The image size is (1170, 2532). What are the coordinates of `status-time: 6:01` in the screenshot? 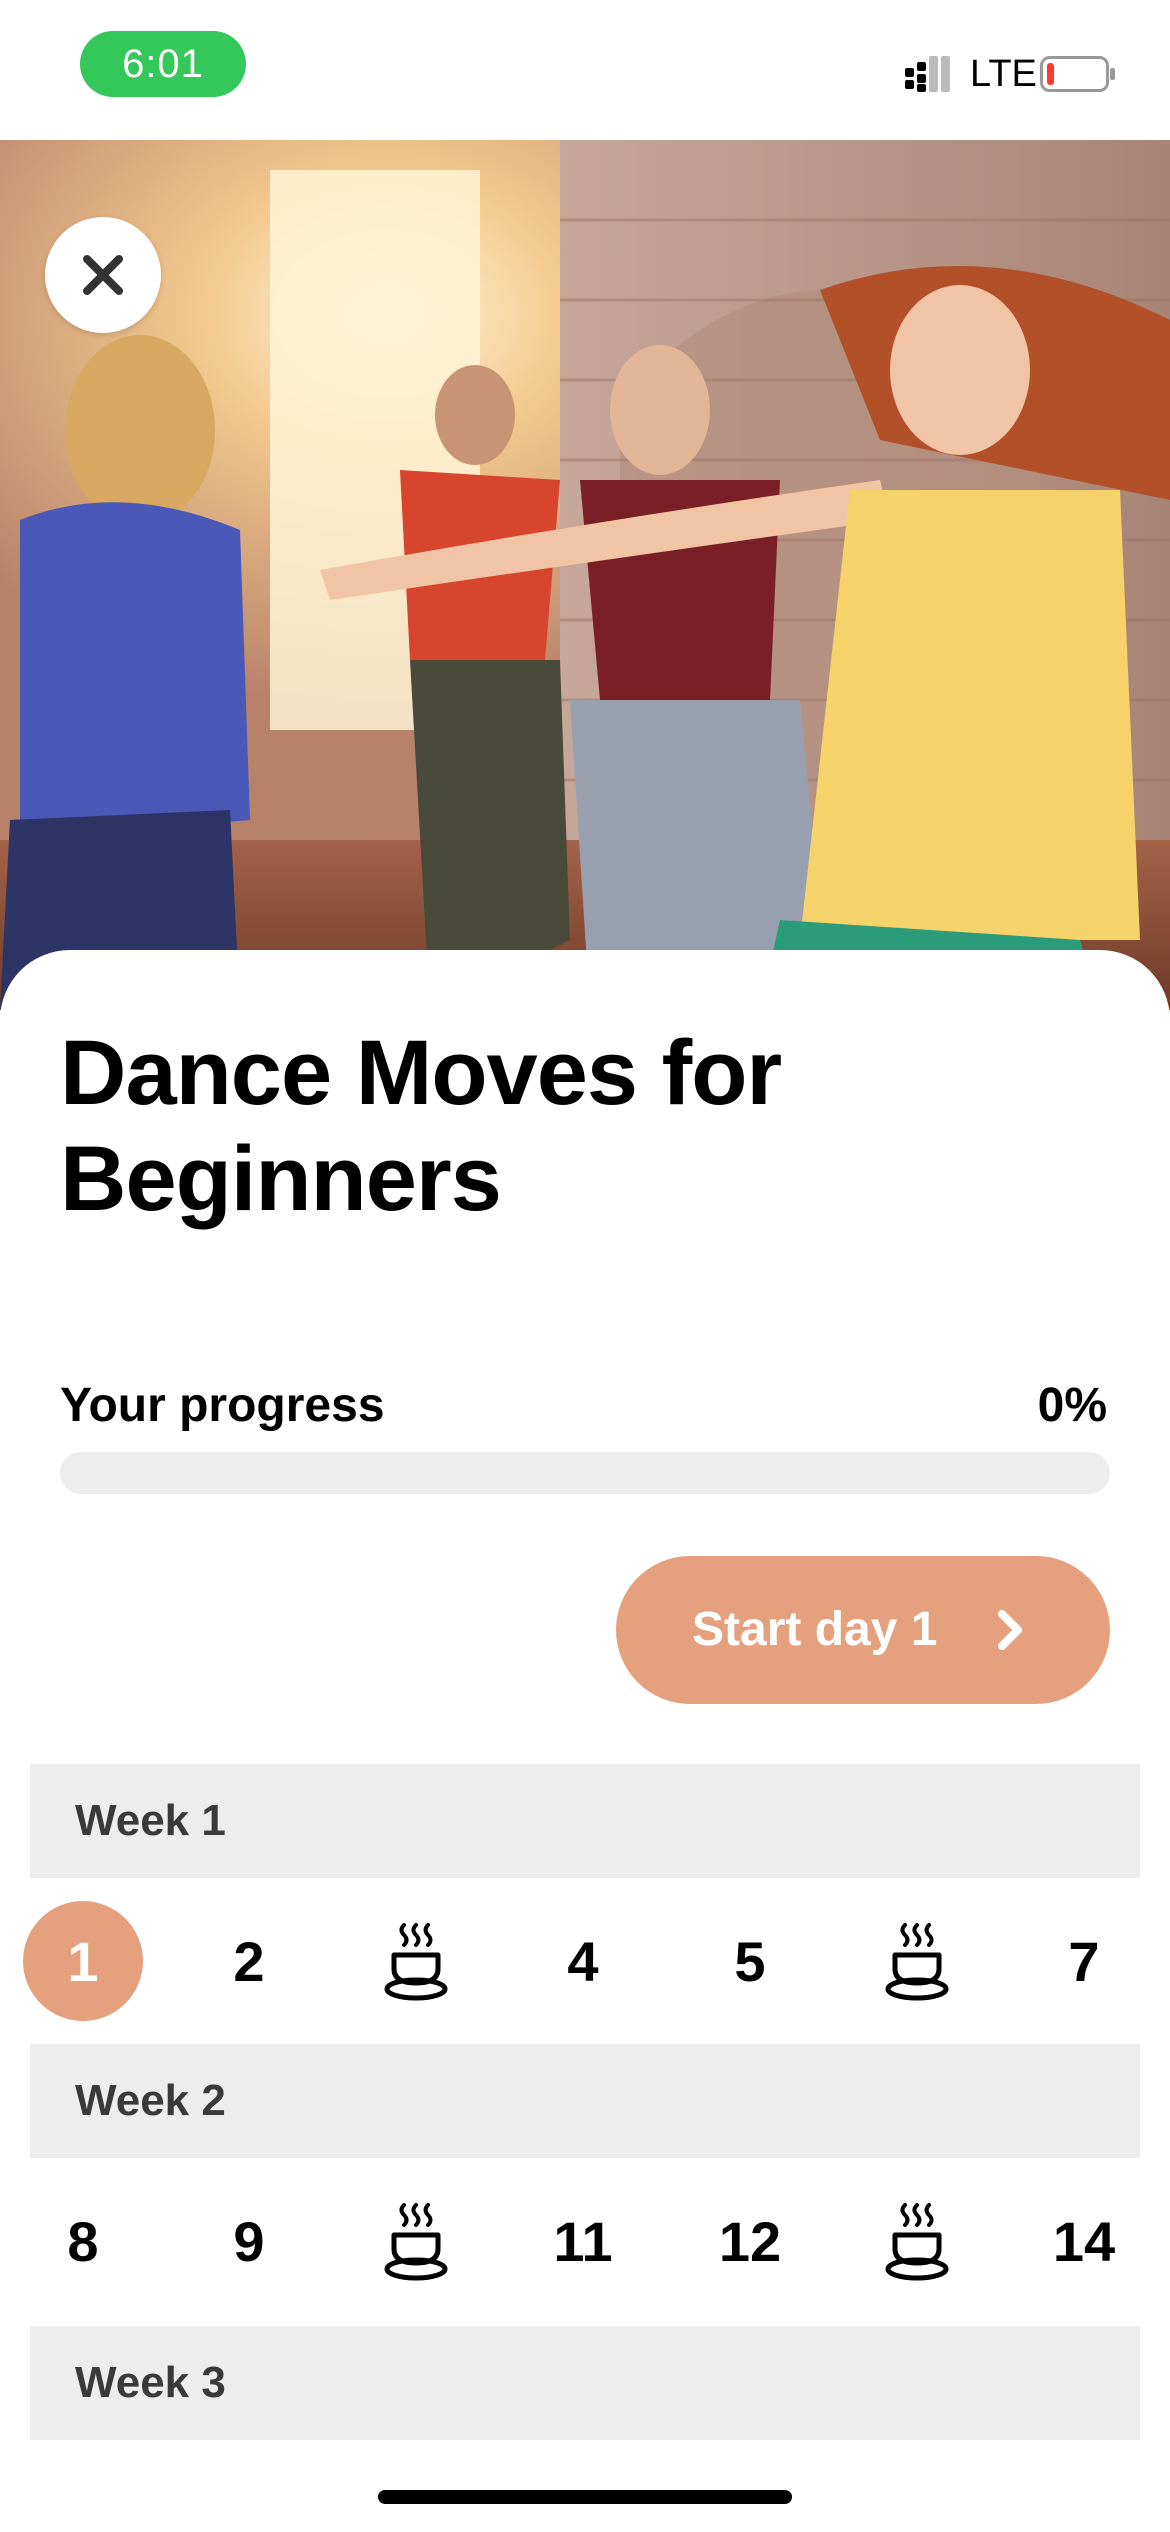 It's located at (163, 64).